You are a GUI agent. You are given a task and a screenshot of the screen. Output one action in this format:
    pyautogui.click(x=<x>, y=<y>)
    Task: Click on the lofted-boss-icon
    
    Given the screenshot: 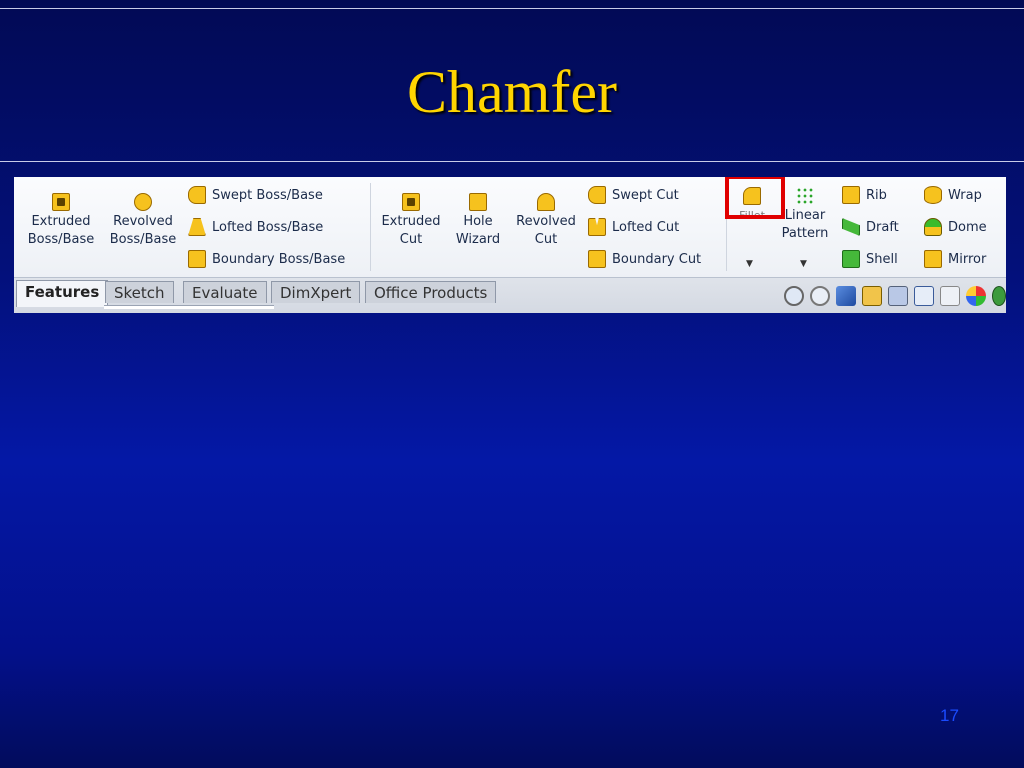 What is the action you would take?
    pyautogui.click(x=197, y=227)
    